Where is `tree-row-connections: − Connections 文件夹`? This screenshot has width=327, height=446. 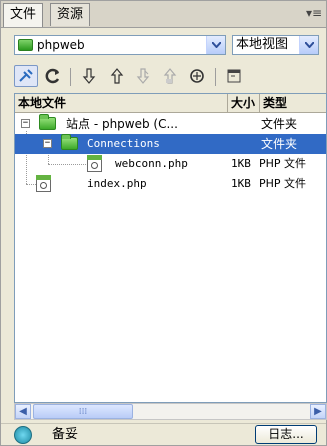
tree-row-connections: − Connections 文件夹 is located at coordinates (170, 144).